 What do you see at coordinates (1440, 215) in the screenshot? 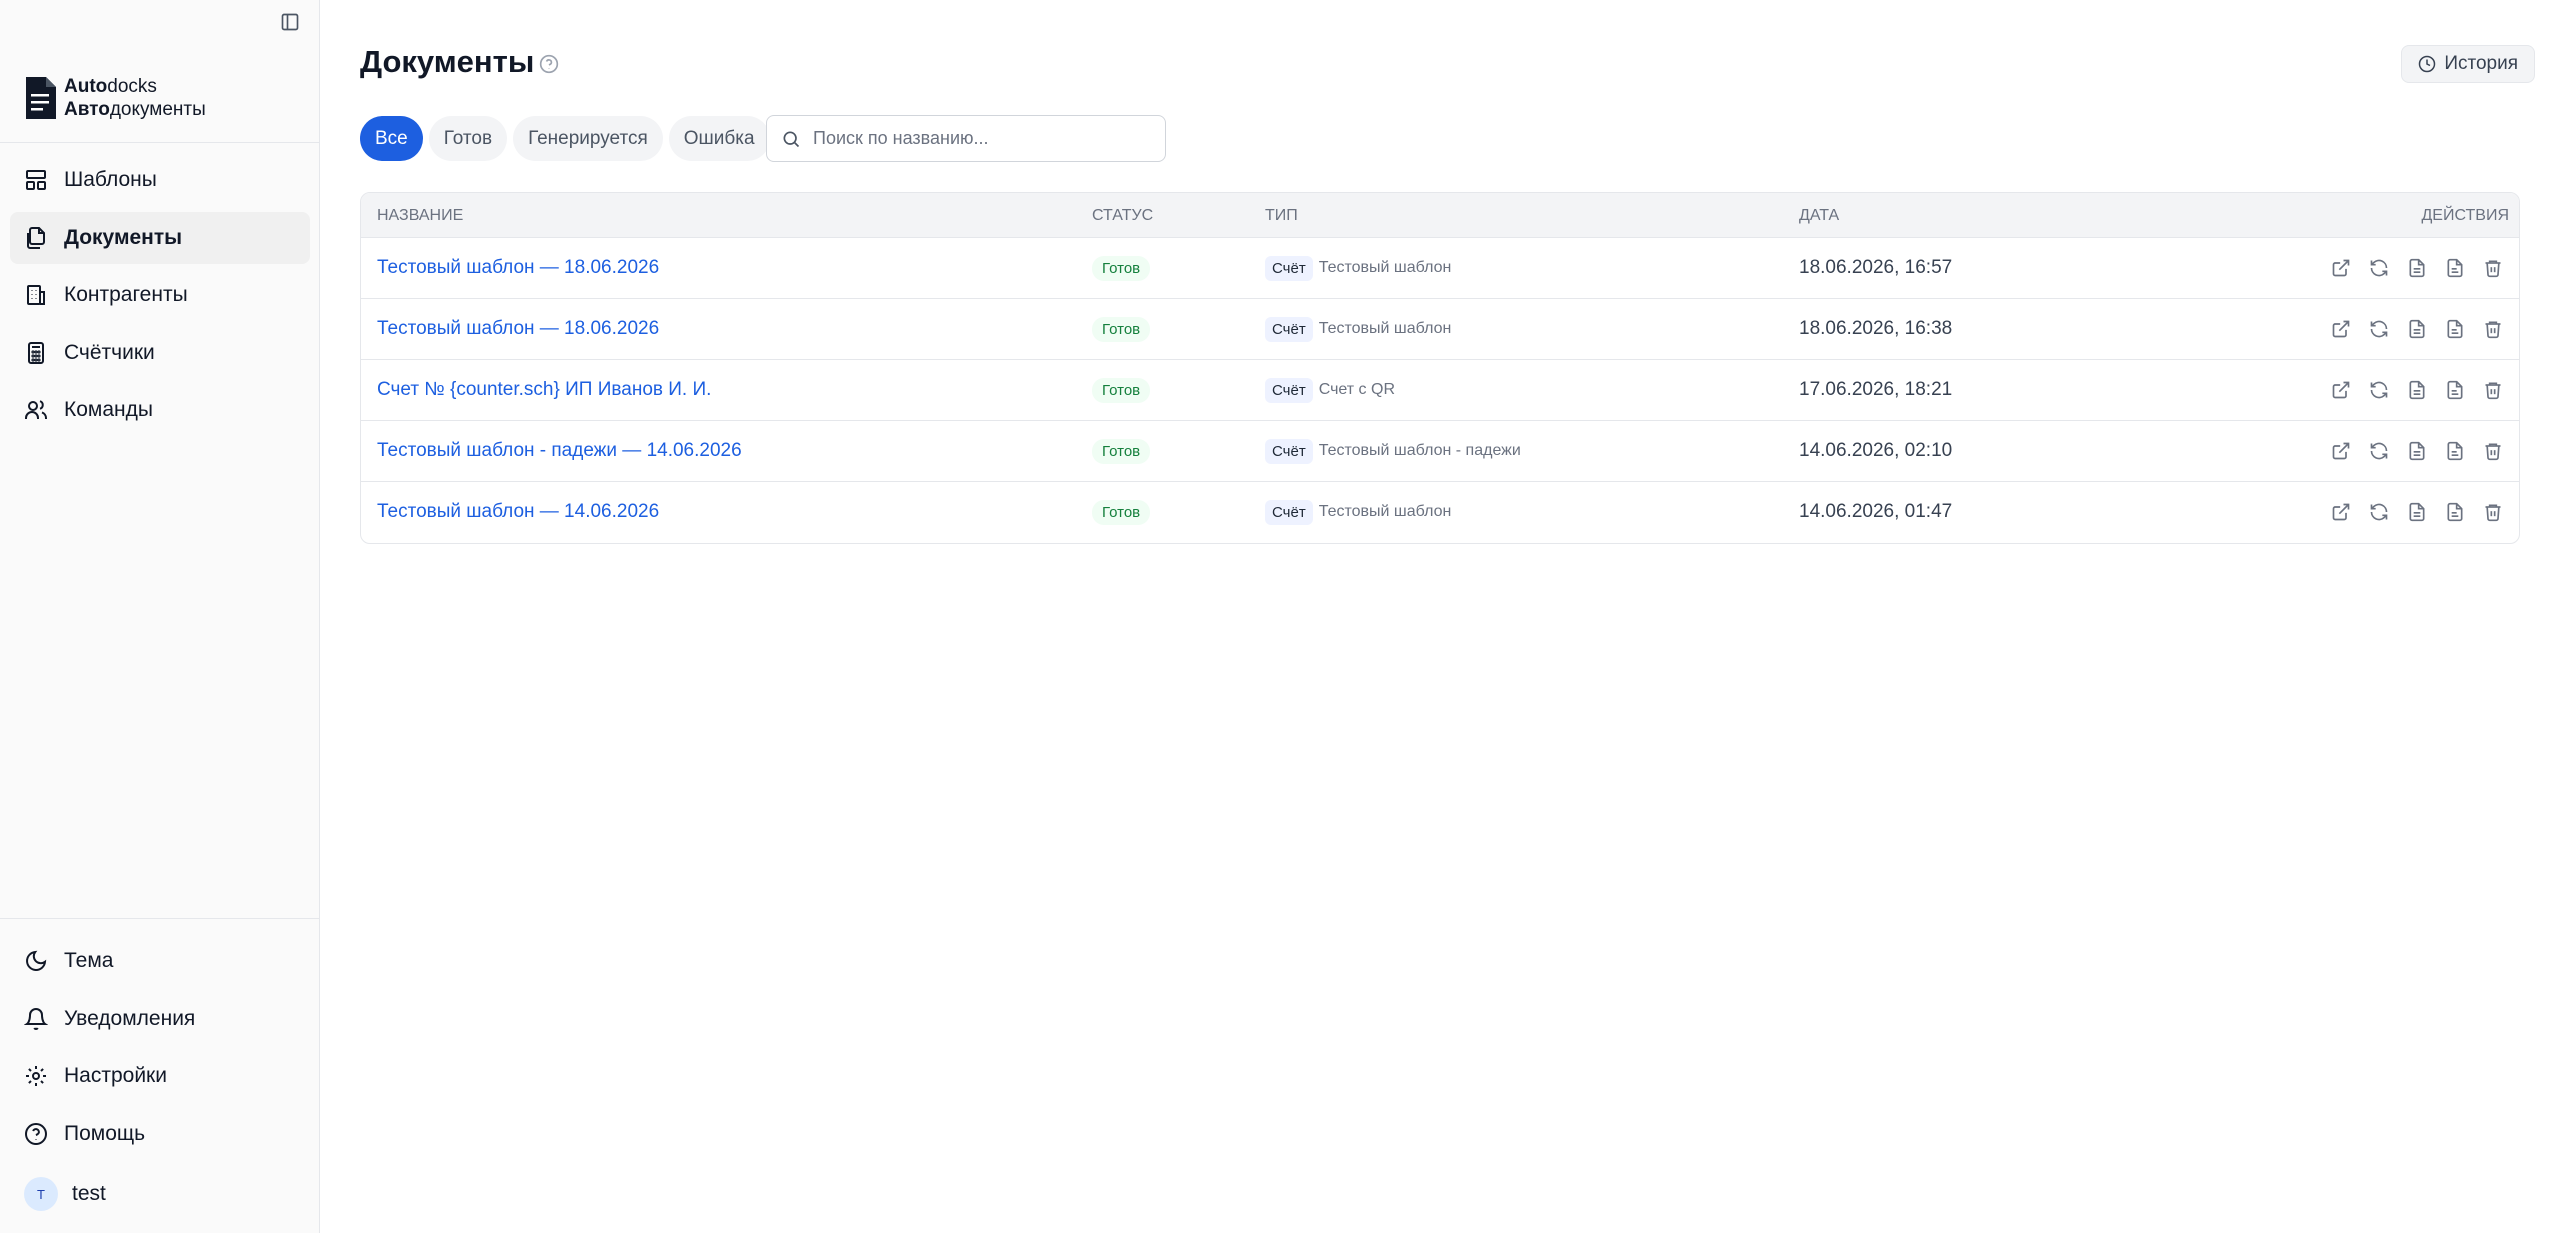
I see `table-header: Название Статус Тип Дата Действия` at bounding box center [1440, 215].